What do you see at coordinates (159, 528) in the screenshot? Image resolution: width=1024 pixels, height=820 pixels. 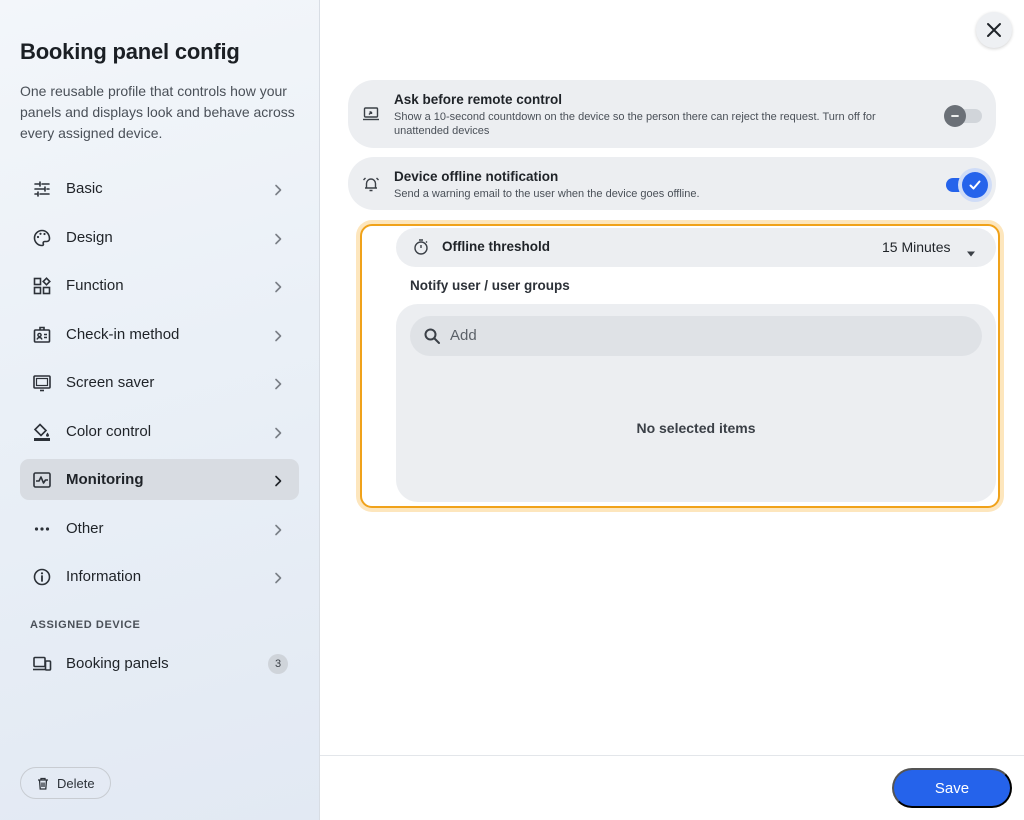 I see `sidebar-item-other: Other` at bounding box center [159, 528].